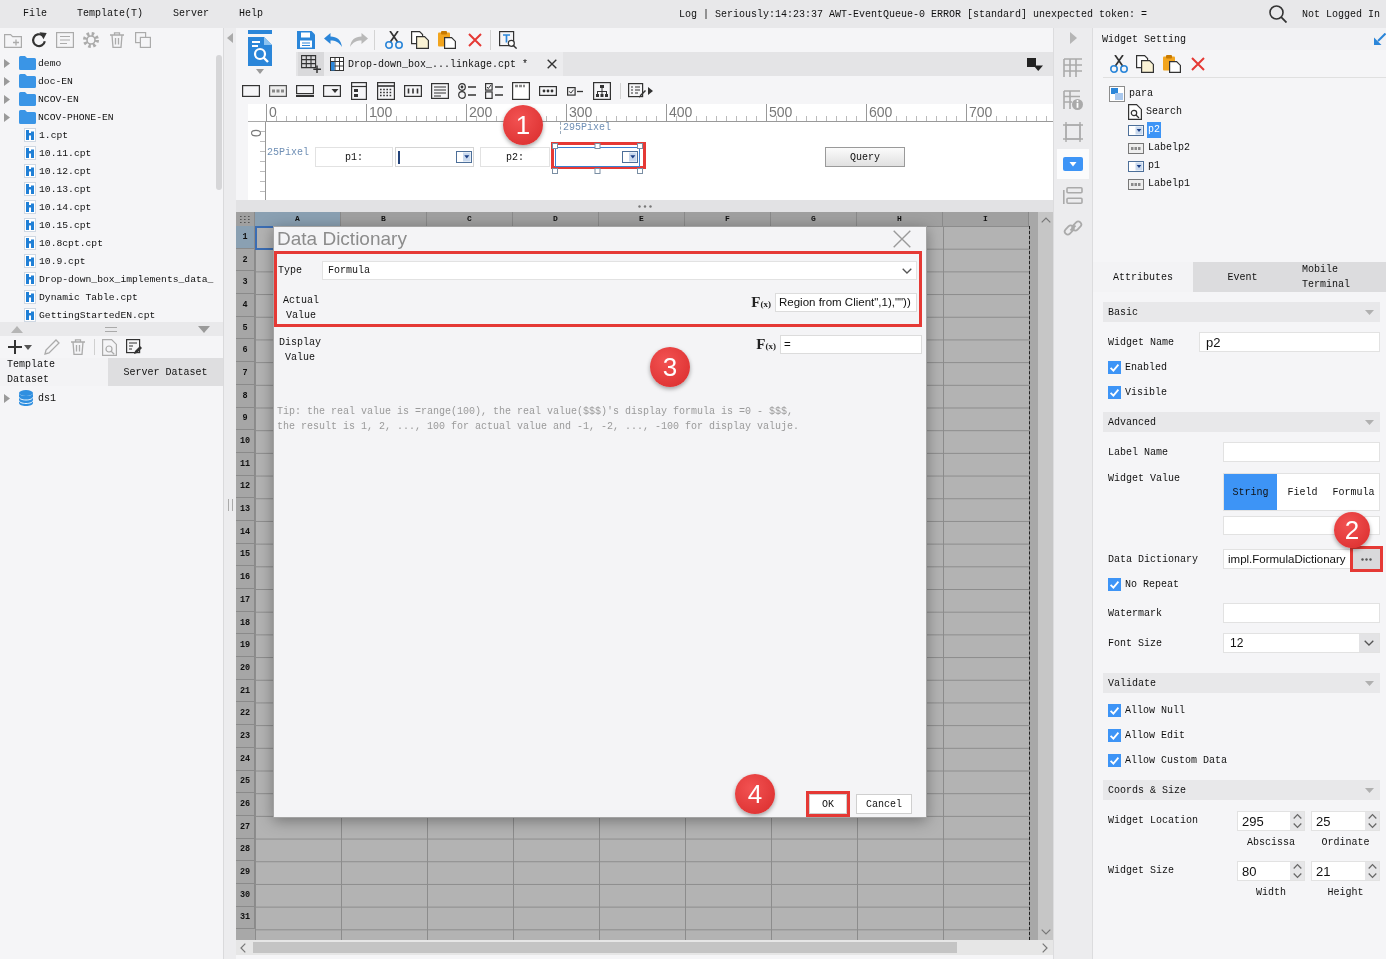 The width and height of the screenshot is (1386, 959). I want to click on dropdown-field: 12, so click(1301, 643).